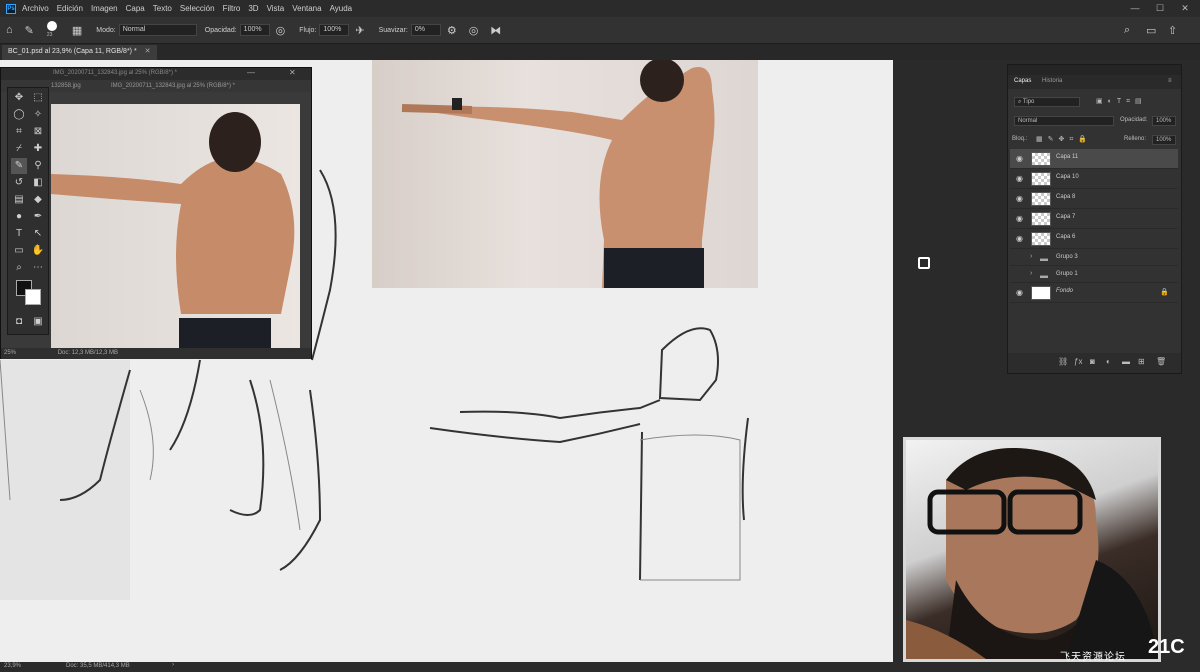  What do you see at coordinates (474, 30) in the screenshot?
I see `pressure-size-icon: ◎` at bounding box center [474, 30].